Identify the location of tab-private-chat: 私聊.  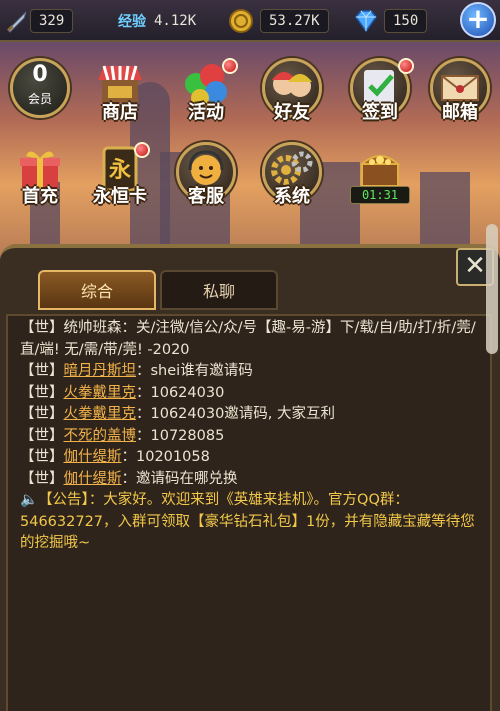
(219, 290).